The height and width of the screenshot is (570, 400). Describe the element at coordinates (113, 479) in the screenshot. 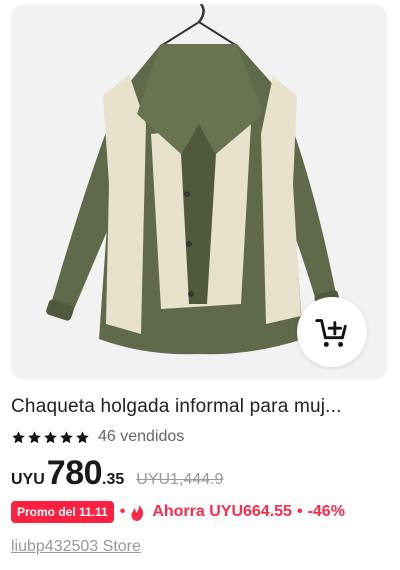

I see `price-decimal: .35` at that location.